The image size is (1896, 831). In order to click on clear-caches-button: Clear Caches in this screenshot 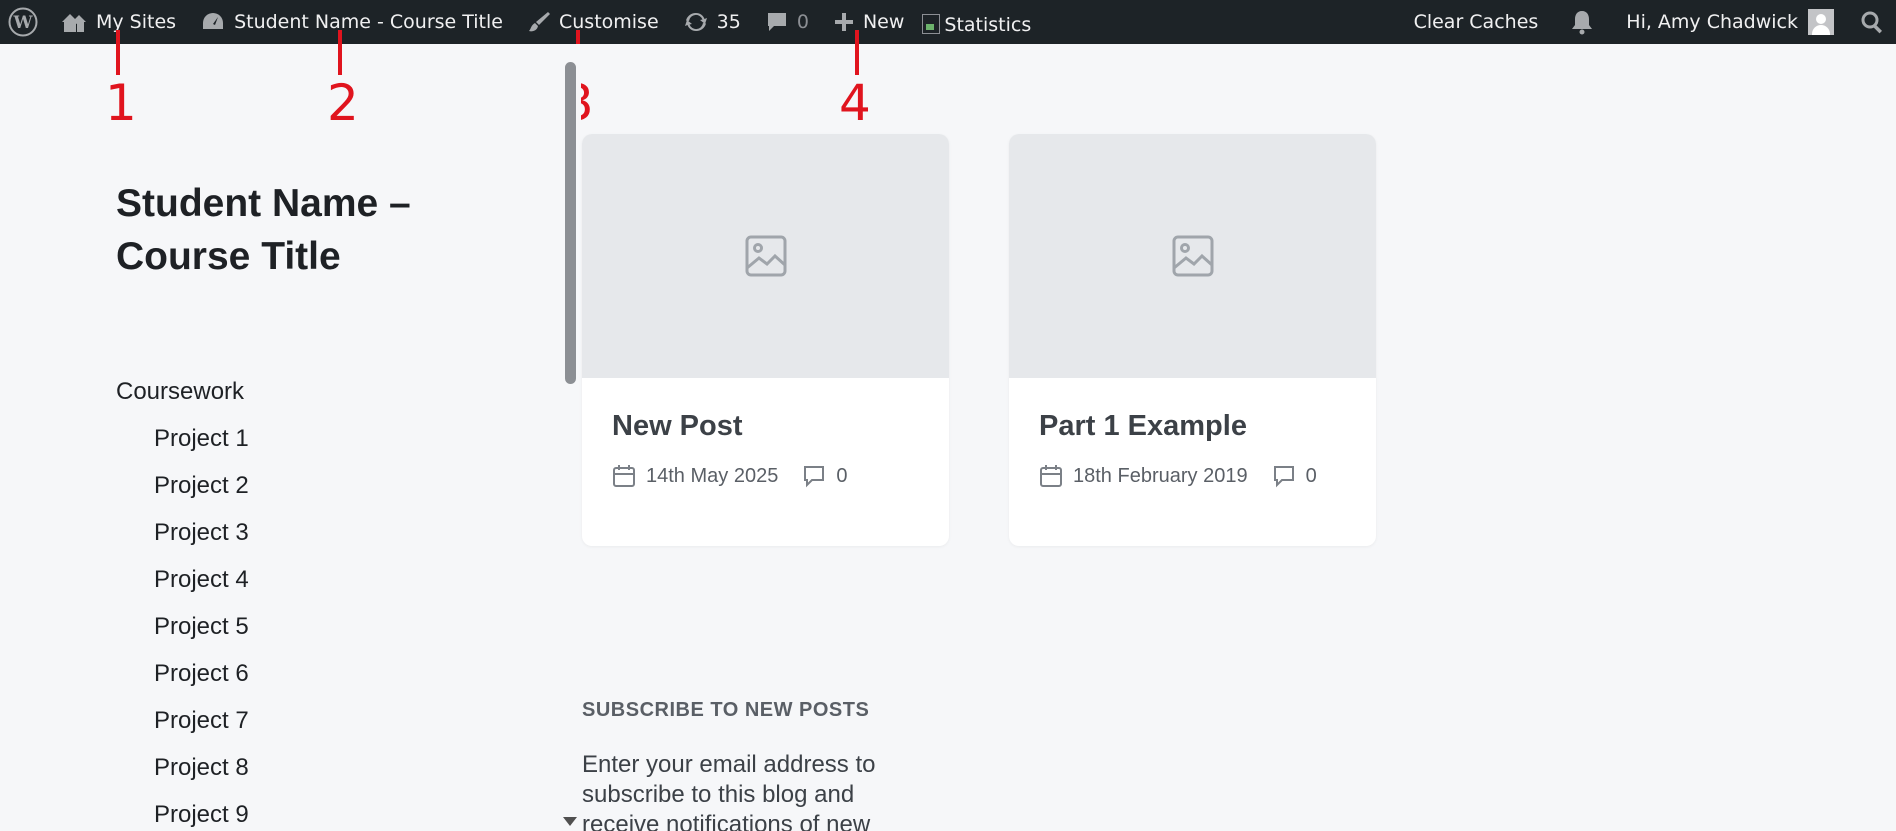, I will do `click(1476, 22)`.